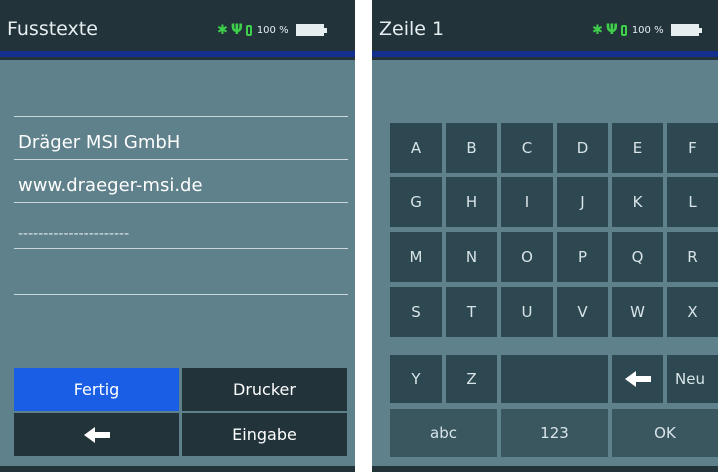  Describe the element at coordinates (74, 234) in the screenshot. I see `line-text: ----------------------` at that location.